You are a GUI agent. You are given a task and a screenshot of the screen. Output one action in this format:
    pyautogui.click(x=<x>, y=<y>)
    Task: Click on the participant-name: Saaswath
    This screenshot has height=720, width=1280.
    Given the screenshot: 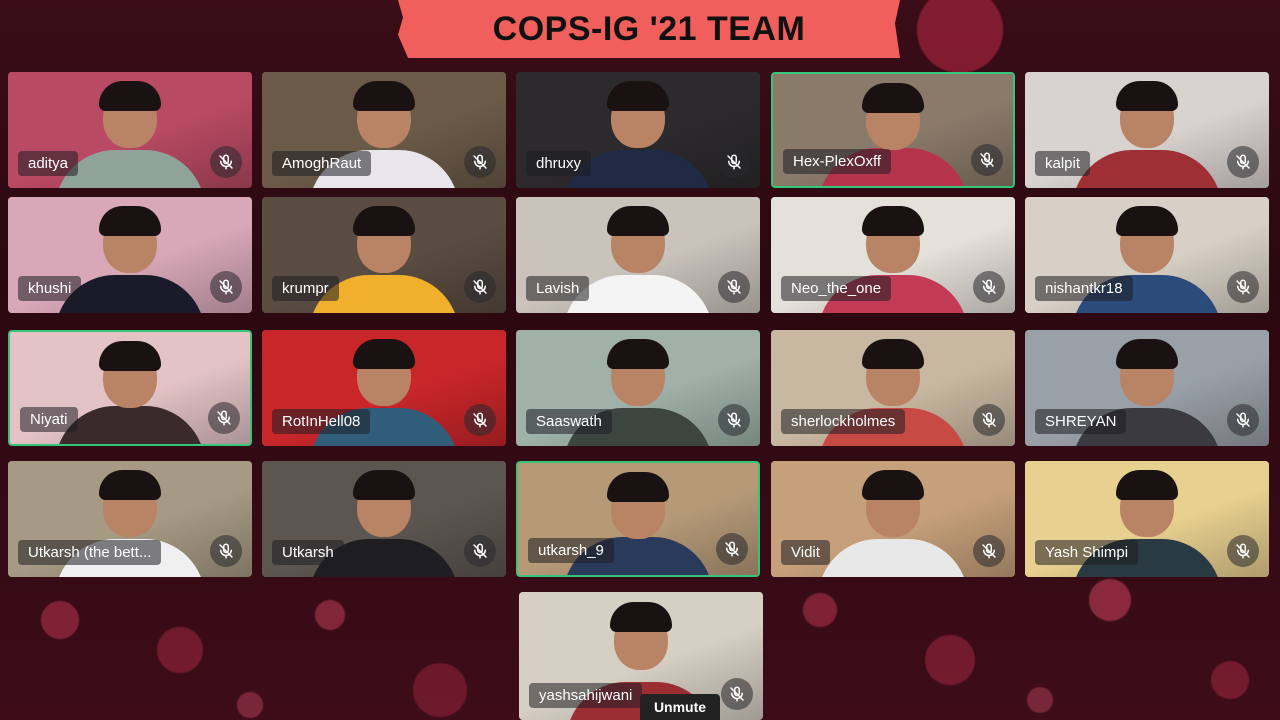 What is the action you would take?
    pyautogui.click(x=569, y=421)
    